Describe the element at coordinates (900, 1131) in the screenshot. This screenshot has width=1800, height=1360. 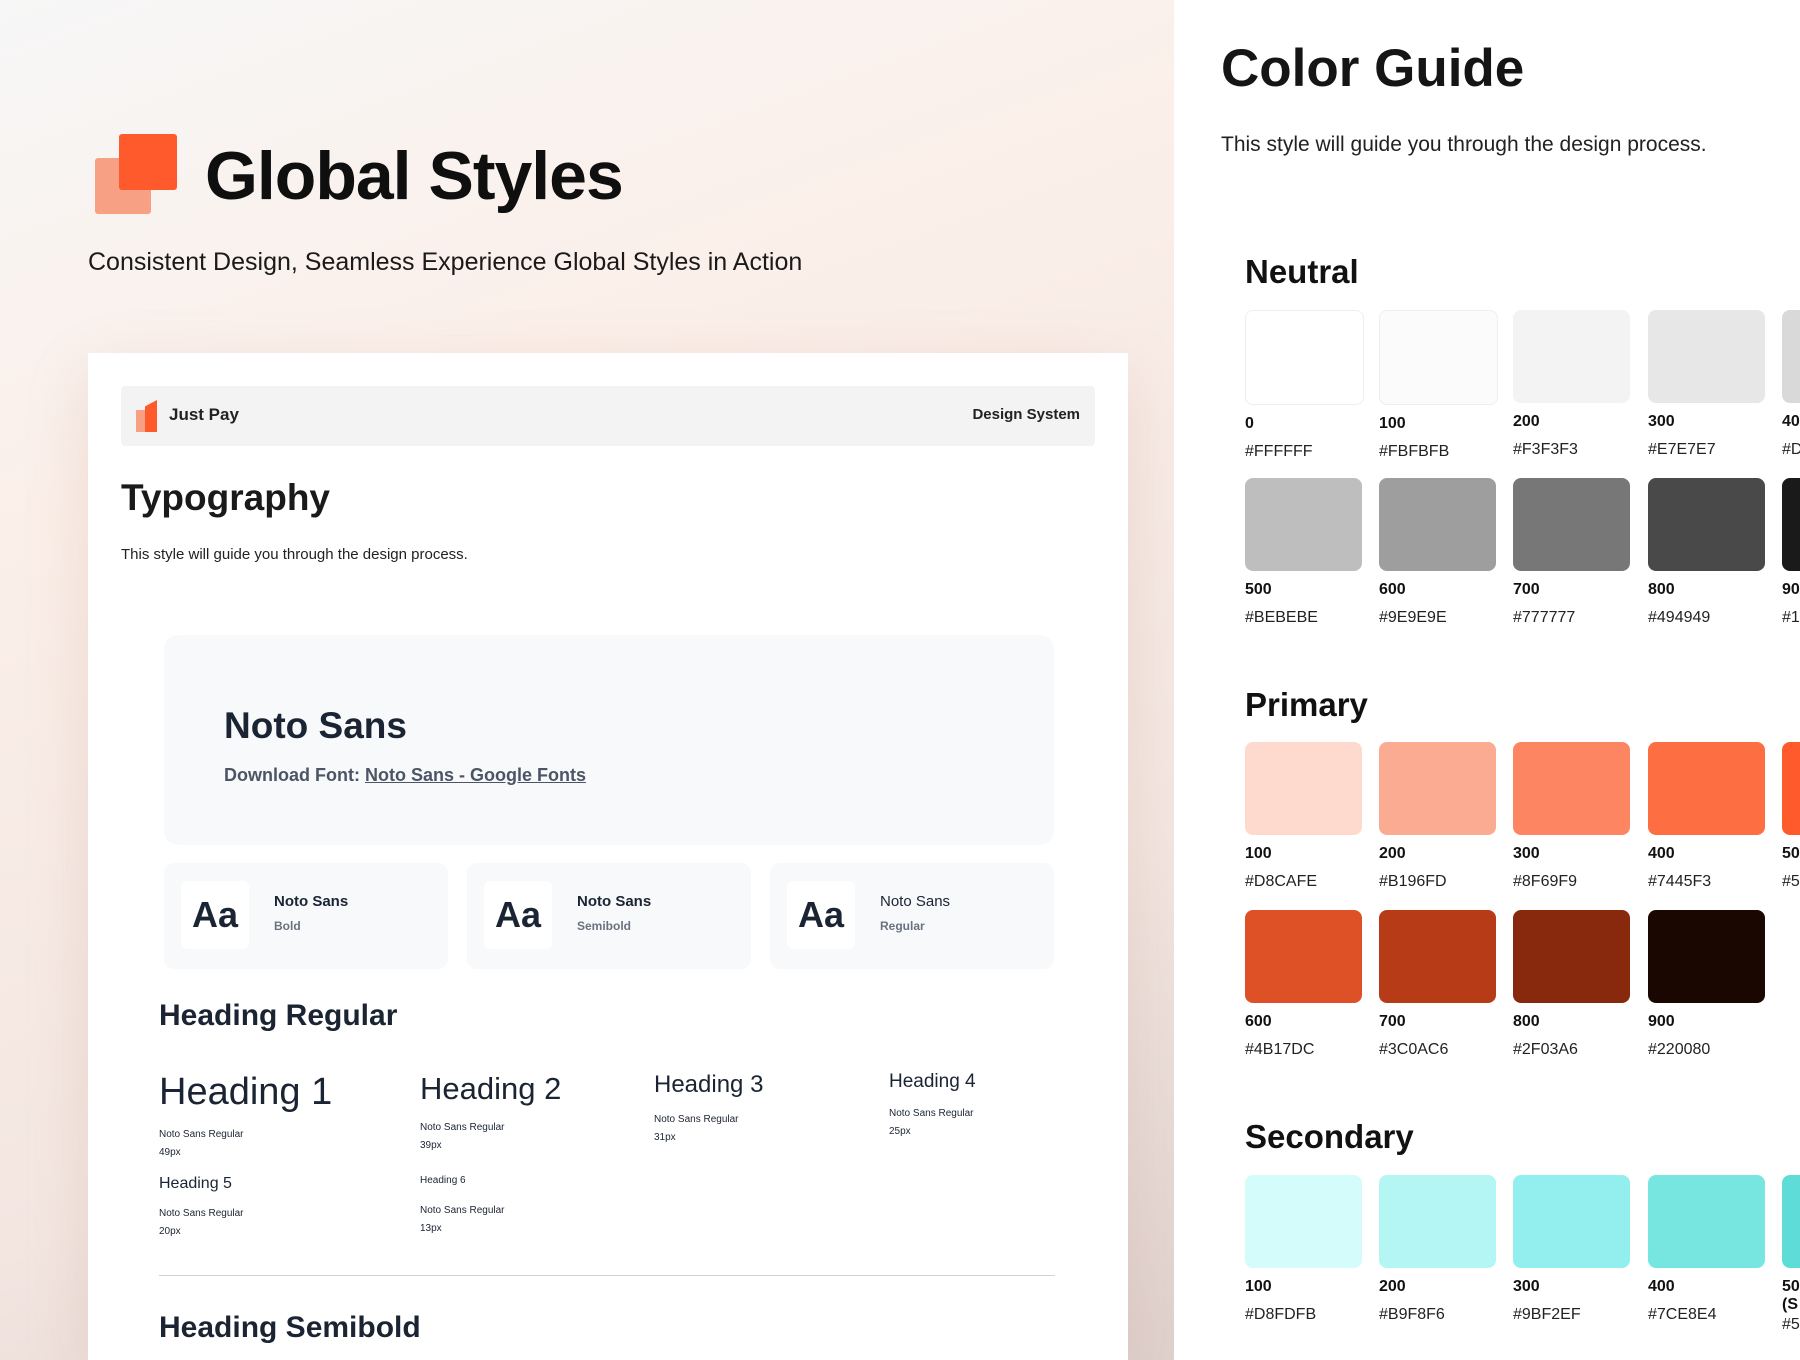
I see `heading-size: 25px` at that location.